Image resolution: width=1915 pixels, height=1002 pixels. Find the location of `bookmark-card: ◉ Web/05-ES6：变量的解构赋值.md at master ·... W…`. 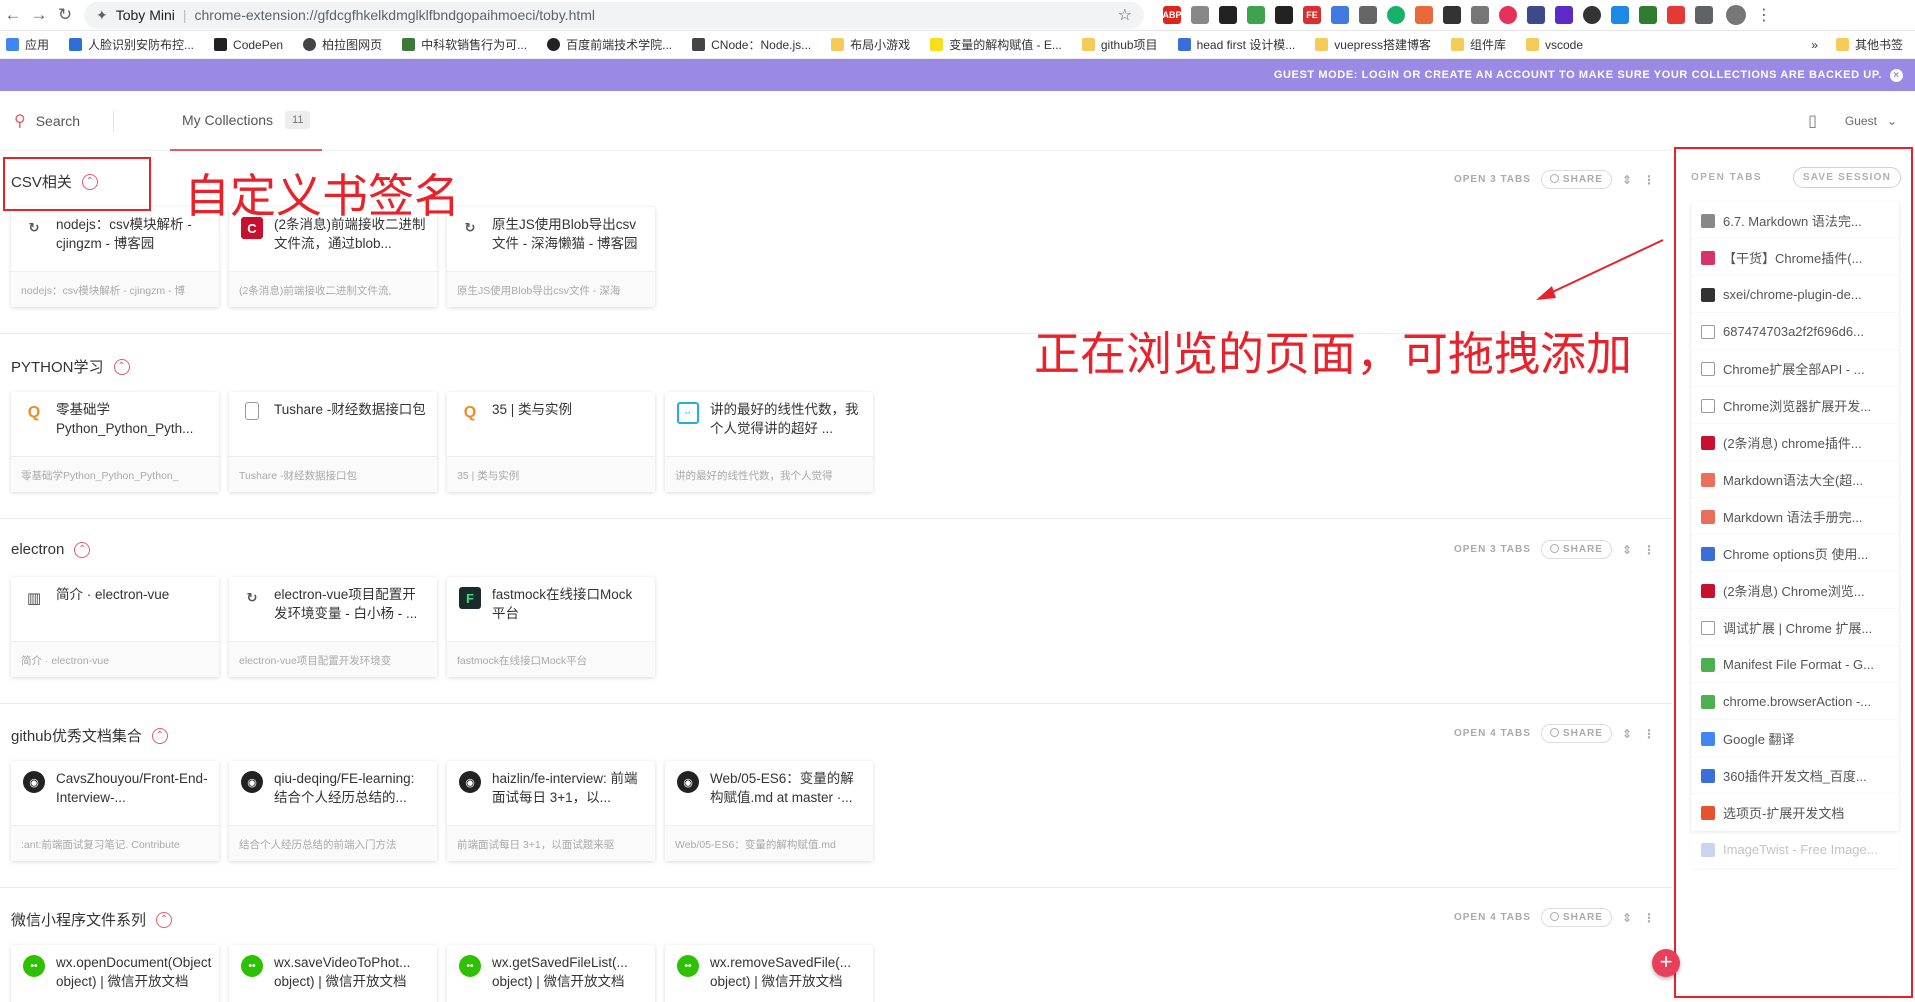

bookmark-card: ◉ Web/05-ES6：变量的解构赋值.md at master ·... W… is located at coordinates (769, 811).